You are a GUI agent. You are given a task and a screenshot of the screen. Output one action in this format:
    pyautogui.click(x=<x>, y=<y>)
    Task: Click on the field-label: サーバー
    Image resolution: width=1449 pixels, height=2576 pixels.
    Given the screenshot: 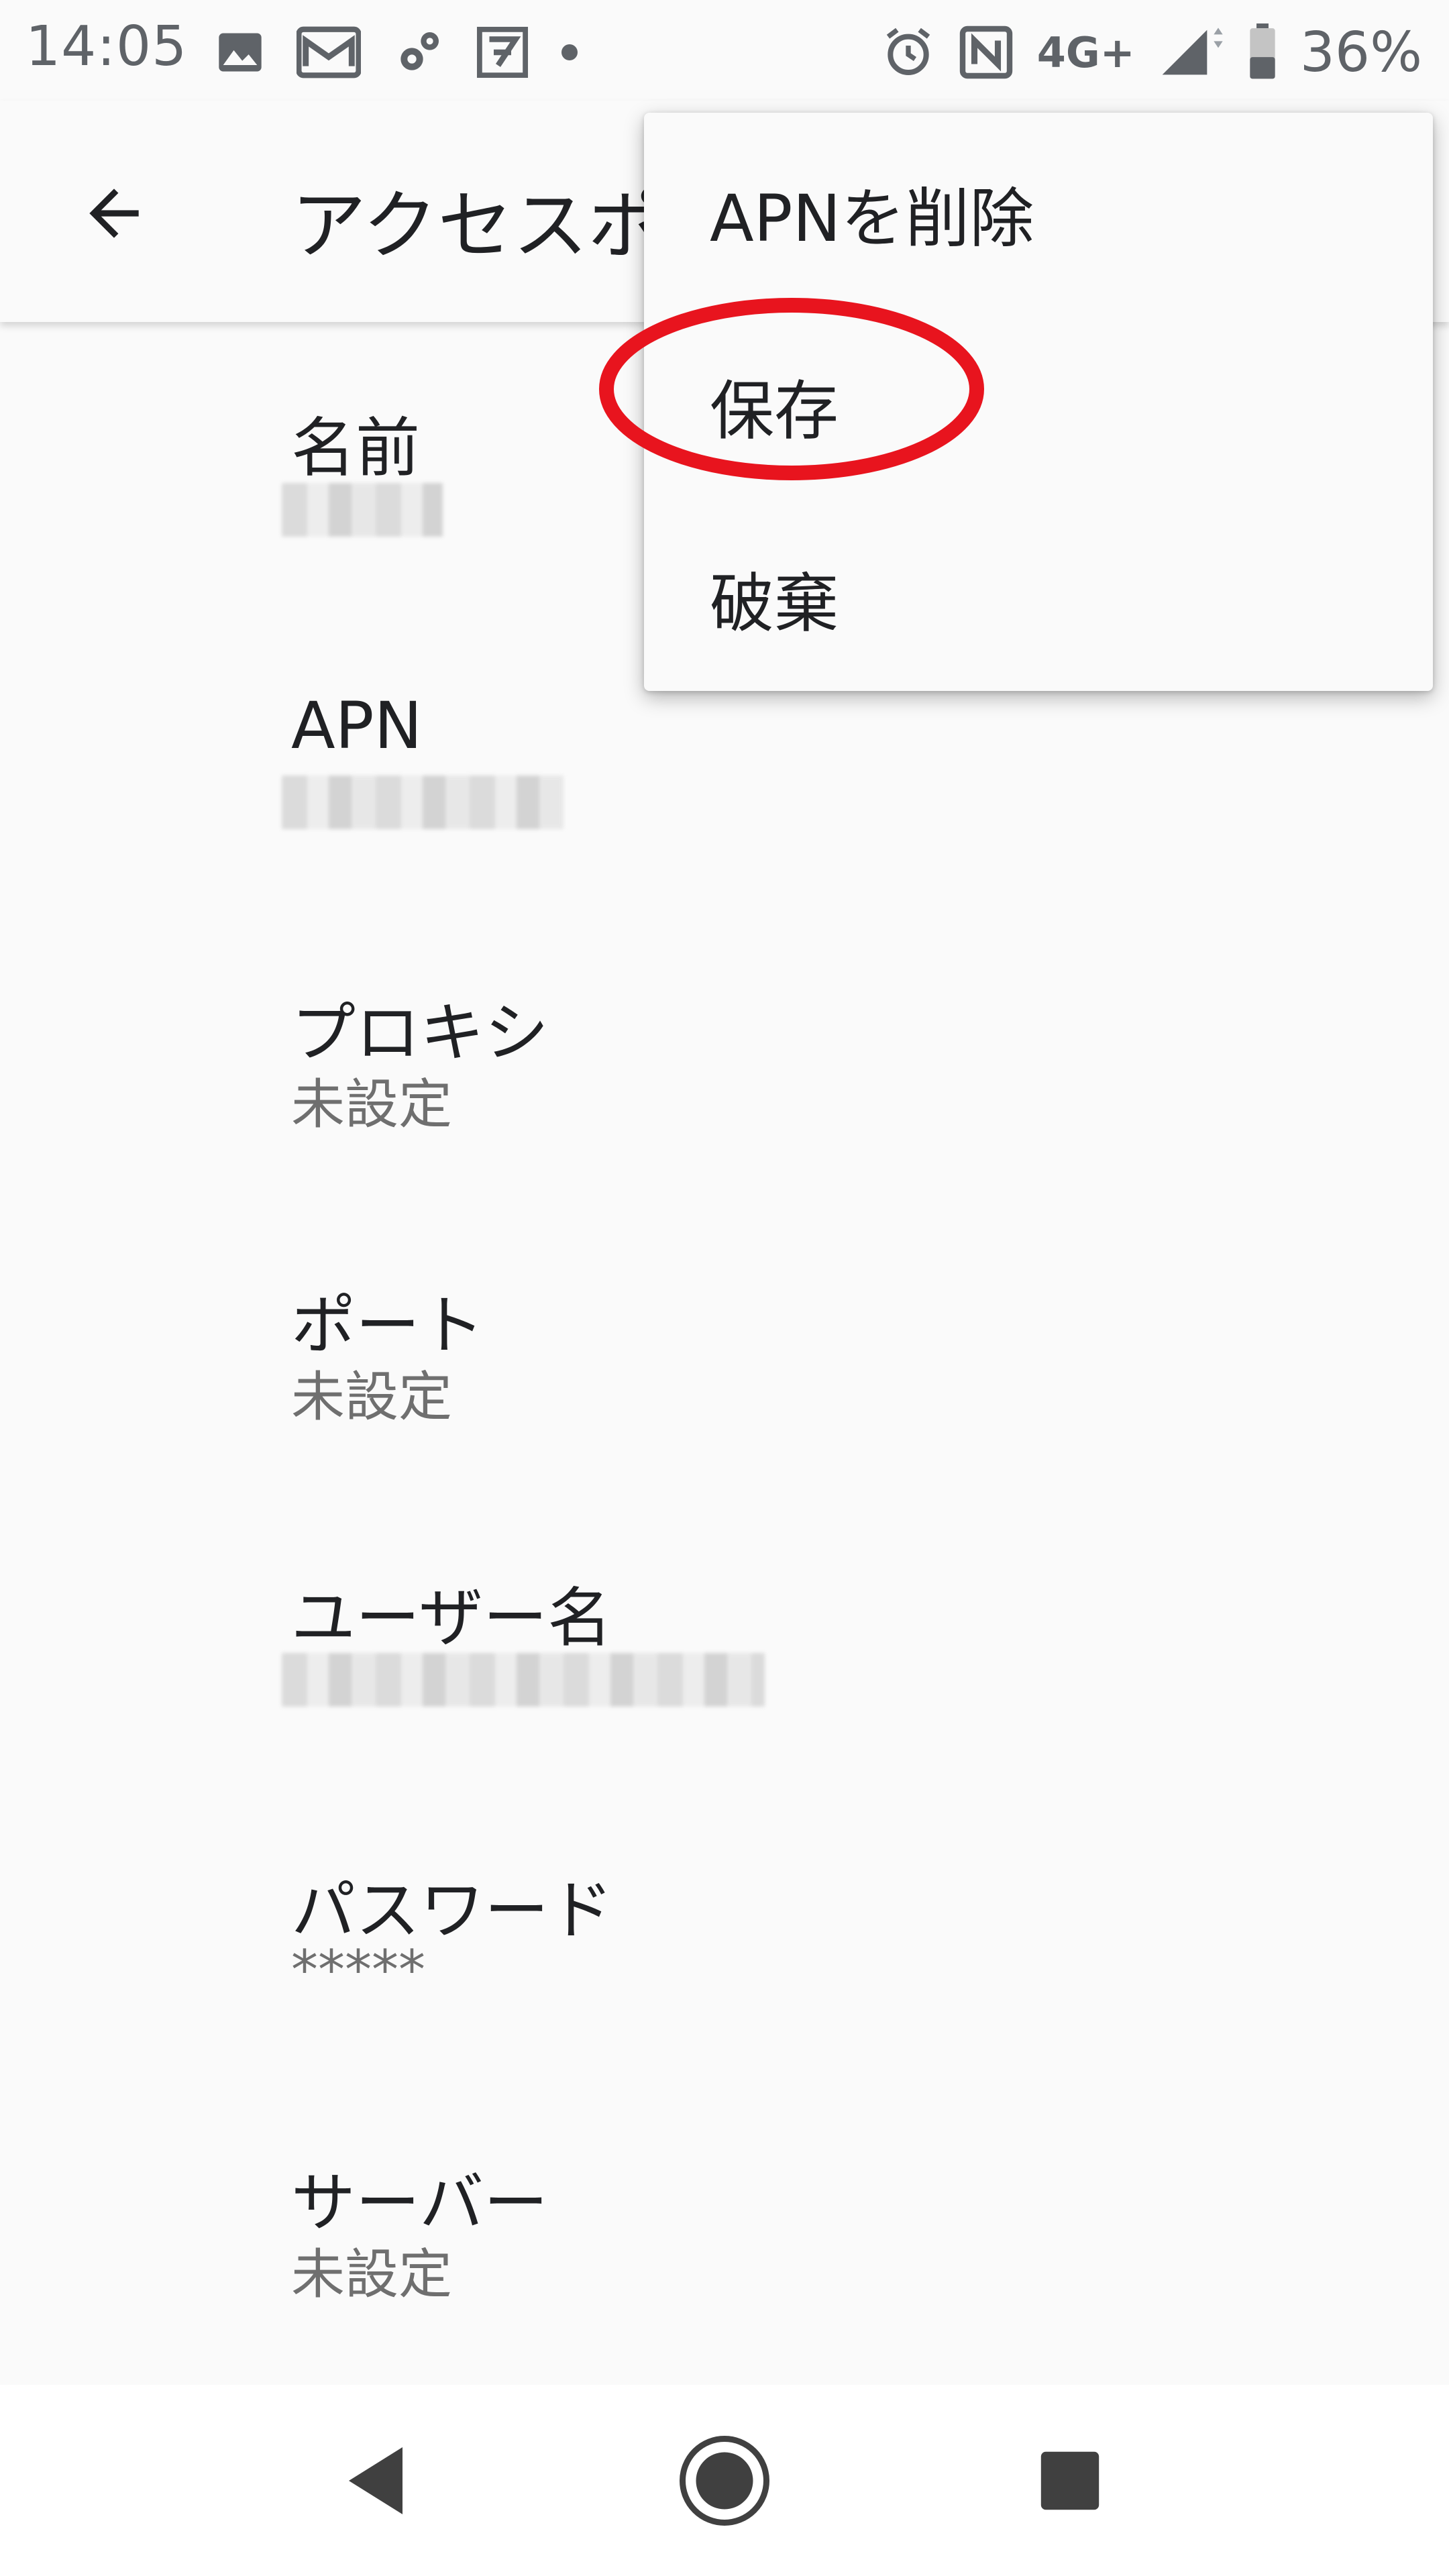 What is the action you would take?
    pyautogui.click(x=420, y=2203)
    